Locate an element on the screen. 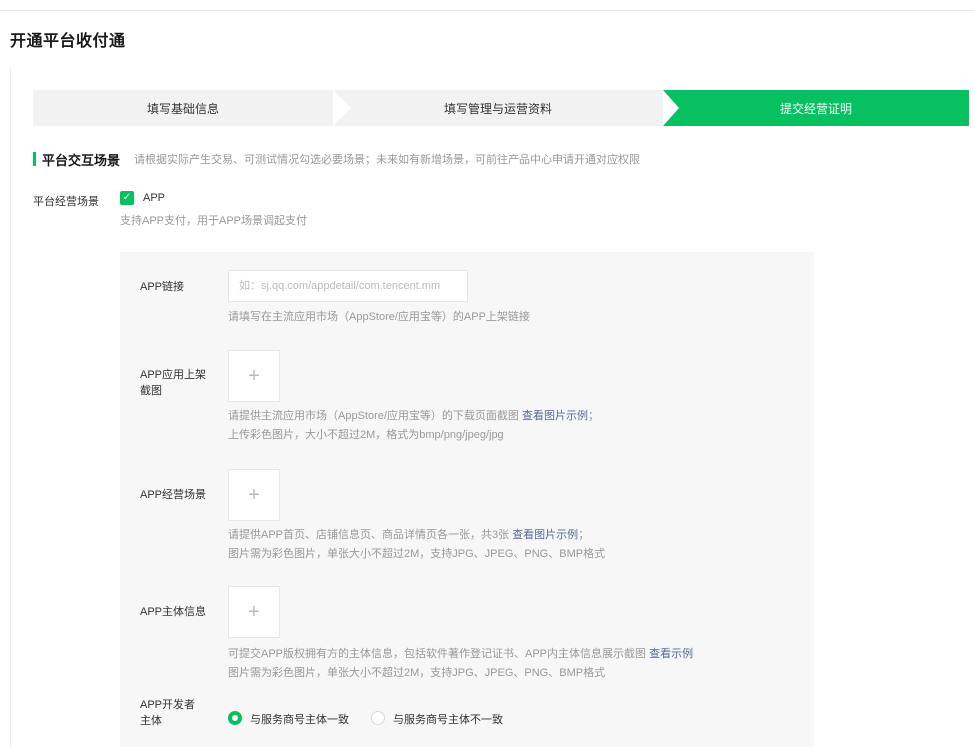 This screenshot has height=747, width=974. app-developer-label: APP开发者 主体 is located at coordinates (167, 713).